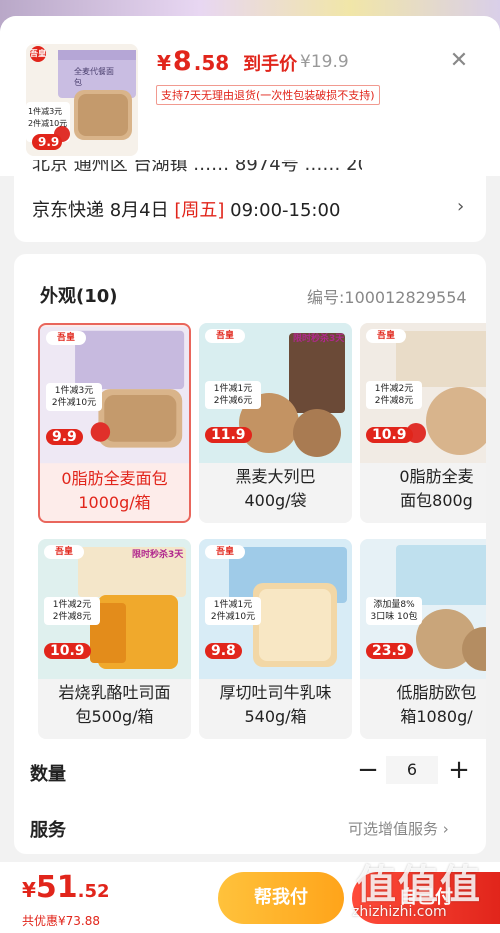  Describe the element at coordinates (114, 478) in the screenshot. I see `variant-name-line: 0脂肪全麦面包` at that location.